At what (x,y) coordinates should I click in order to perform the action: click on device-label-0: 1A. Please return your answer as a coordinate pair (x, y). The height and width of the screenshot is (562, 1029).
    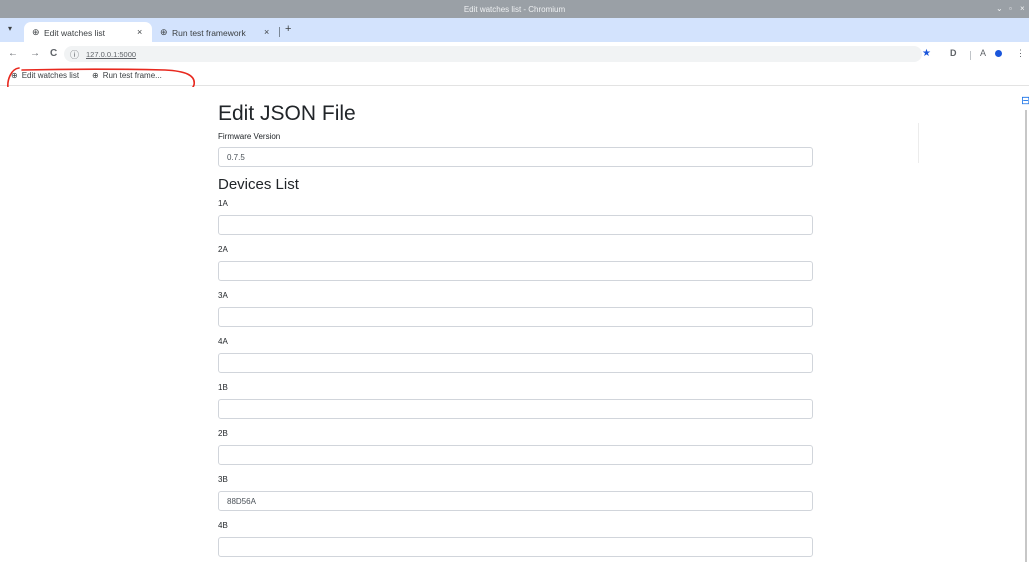
    Looking at the image, I should click on (223, 203).